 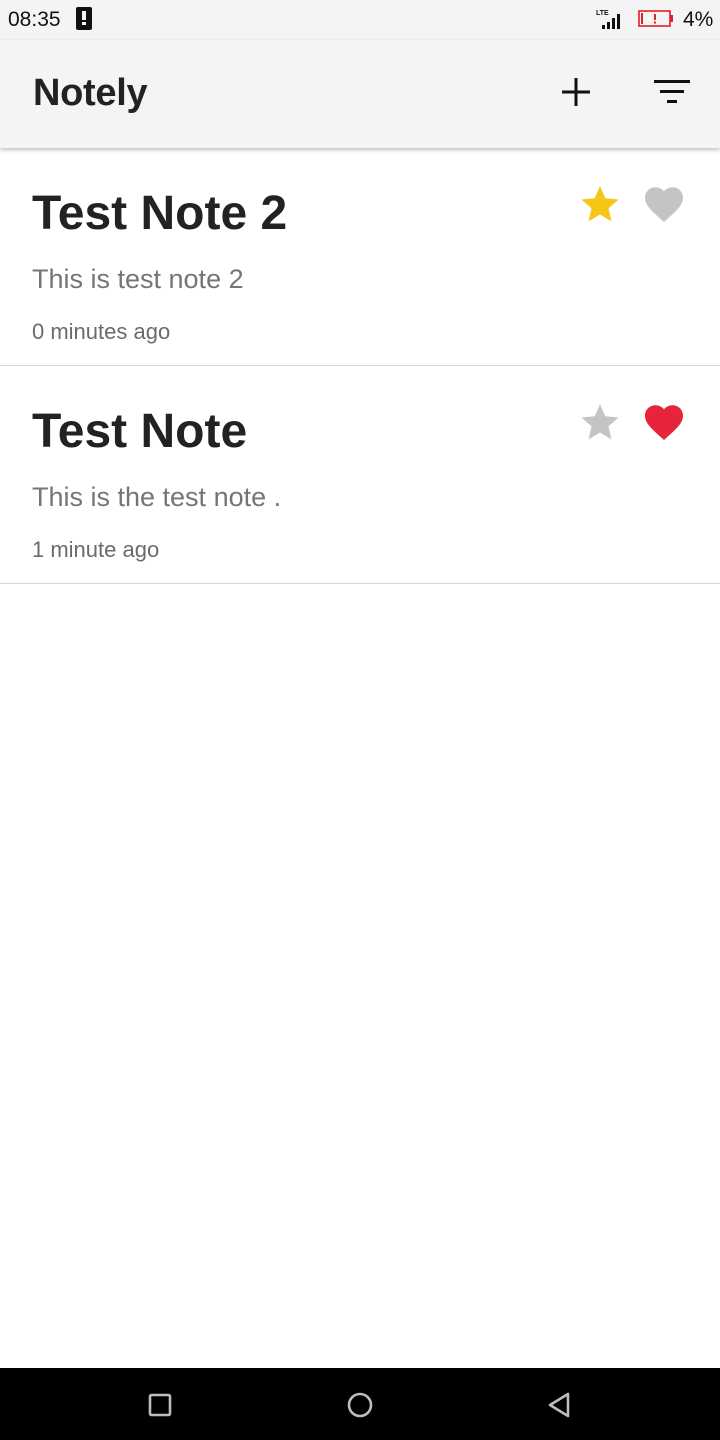 I want to click on recents-icon, so click(x=160, y=1405).